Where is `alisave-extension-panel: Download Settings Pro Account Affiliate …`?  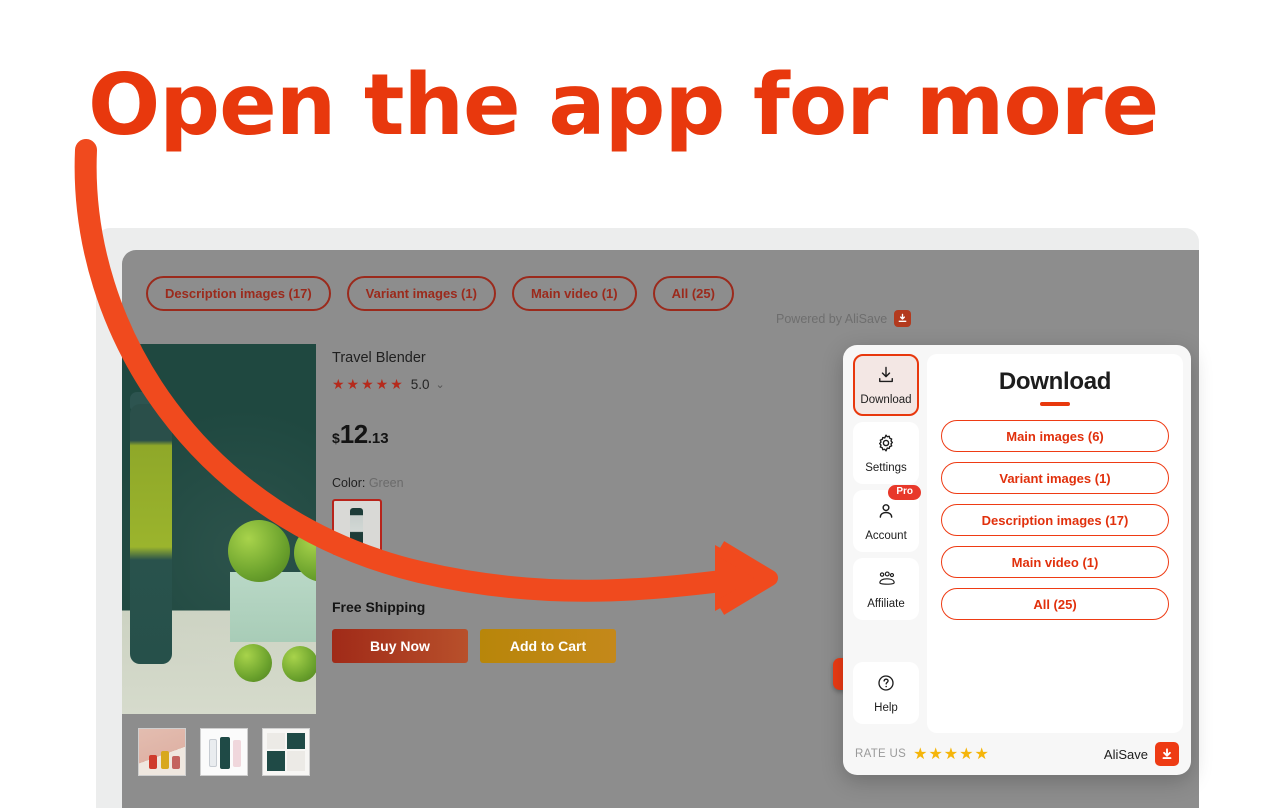
alisave-extension-panel: Download Settings Pro Account Affiliate … is located at coordinates (1017, 560).